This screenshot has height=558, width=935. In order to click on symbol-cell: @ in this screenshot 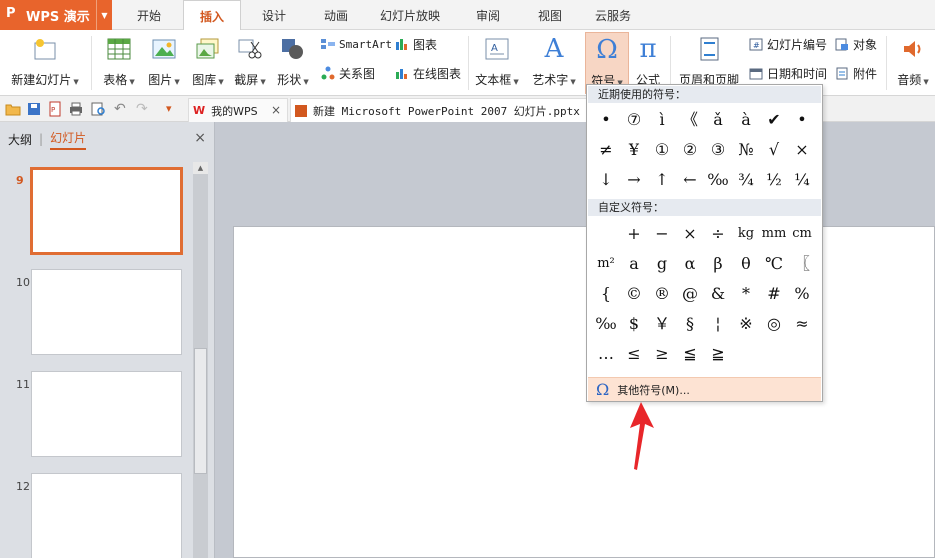, I will do `click(690, 294)`.